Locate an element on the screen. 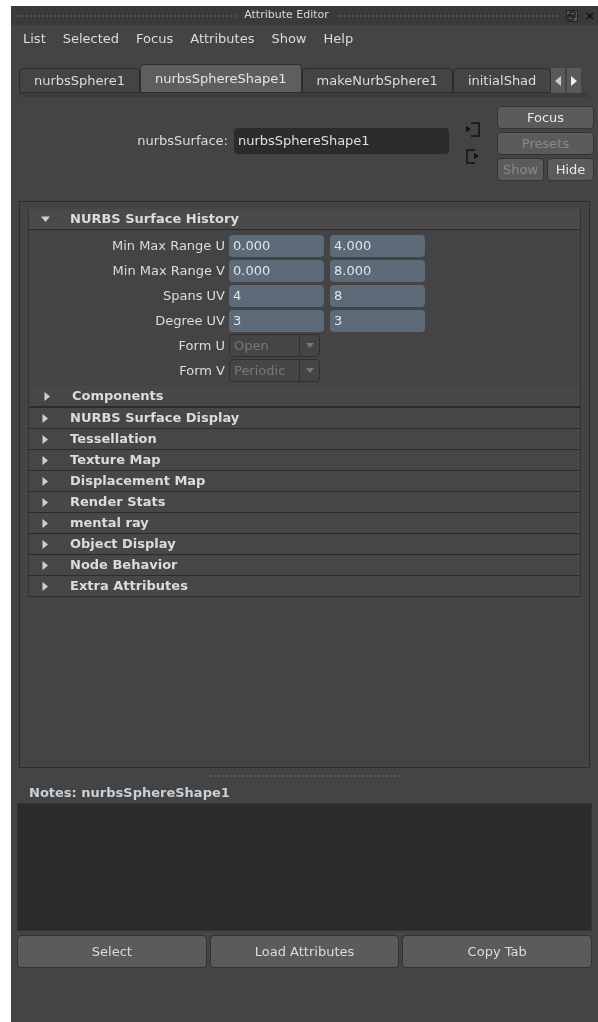 The height and width of the screenshot is (1022, 598). section-title: Texture Map is located at coordinates (115, 460).